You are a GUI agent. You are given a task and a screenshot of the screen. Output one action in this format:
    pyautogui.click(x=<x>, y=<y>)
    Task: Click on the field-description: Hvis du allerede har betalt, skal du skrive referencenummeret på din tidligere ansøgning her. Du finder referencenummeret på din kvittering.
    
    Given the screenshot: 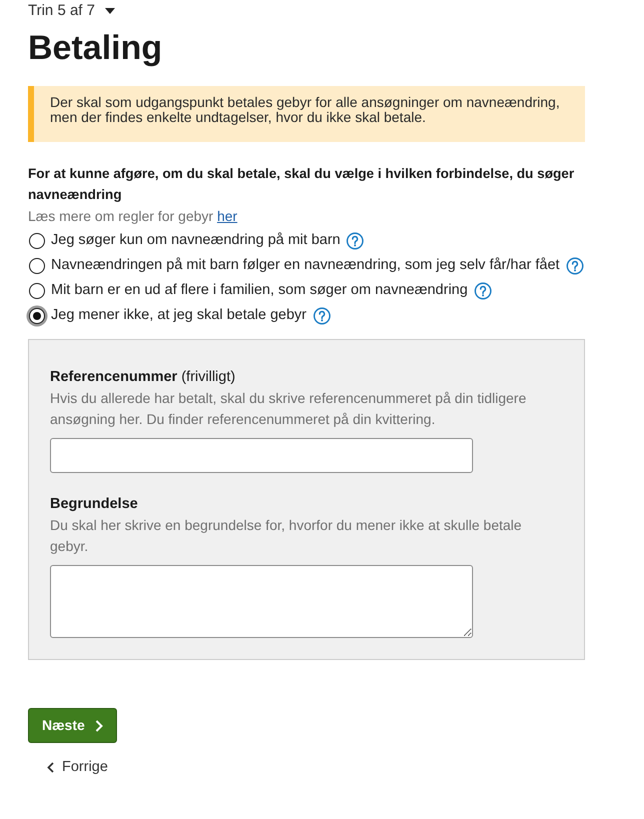 What is the action you would take?
    pyautogui.click(x=289, y=409)
    